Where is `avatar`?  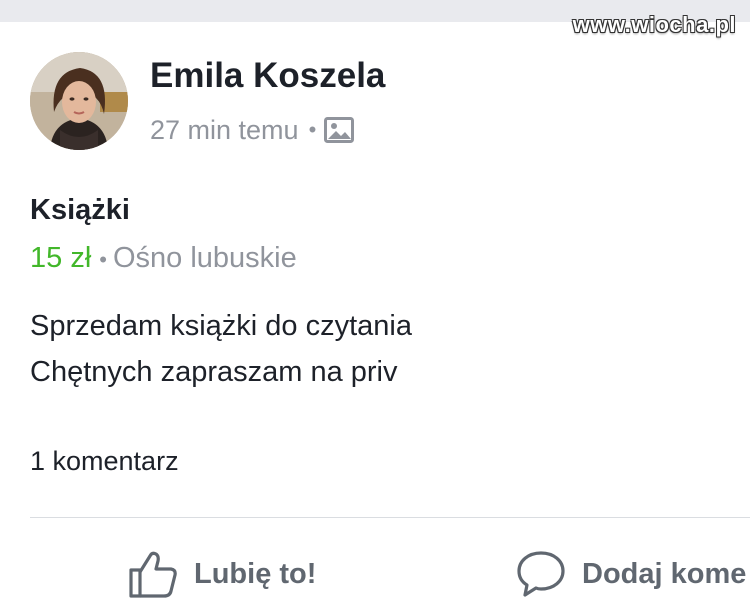
avatar is located at coordinates (79, 101).